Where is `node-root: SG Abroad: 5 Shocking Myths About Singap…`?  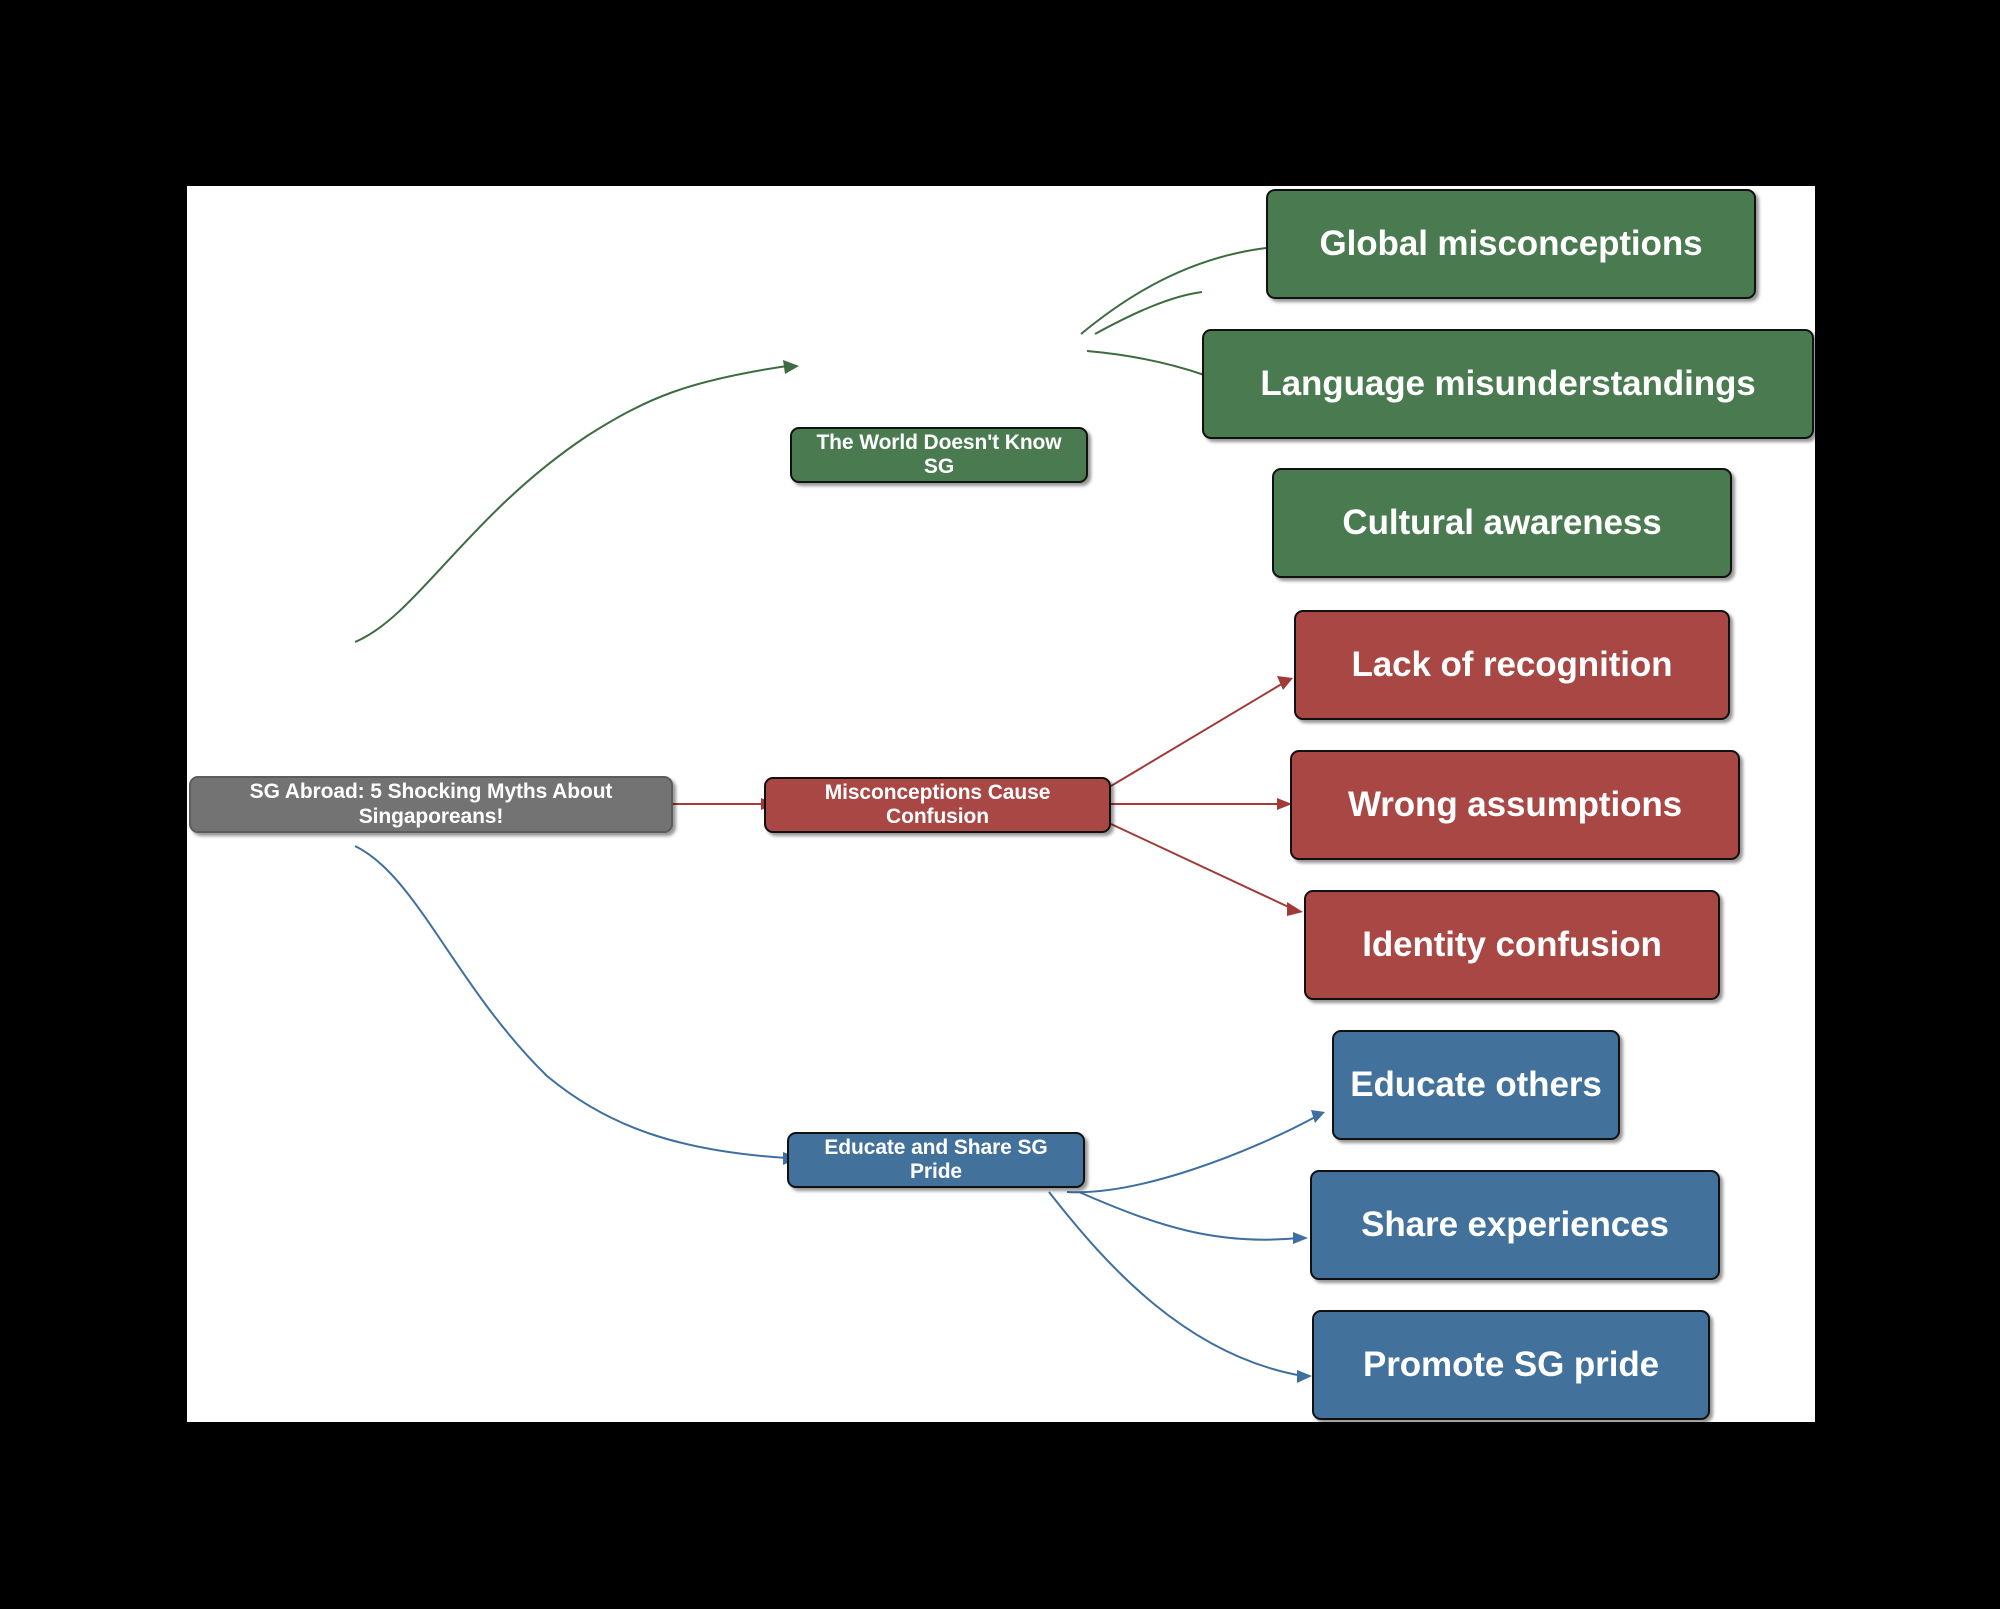 node-root: SG Abroad: 5 Shocking Myths About Singap… is located at coordinates (431, 804).